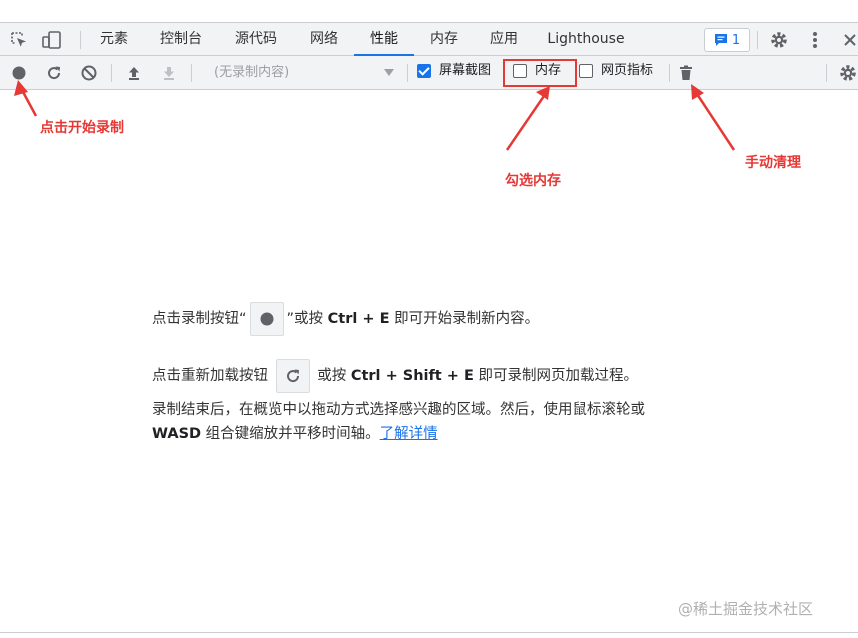 This screenshot has width=858, height=638. What do you see at coordinates (720, 40) in the screenshot?
I see `message-icon` at bounding box center [720, 40].